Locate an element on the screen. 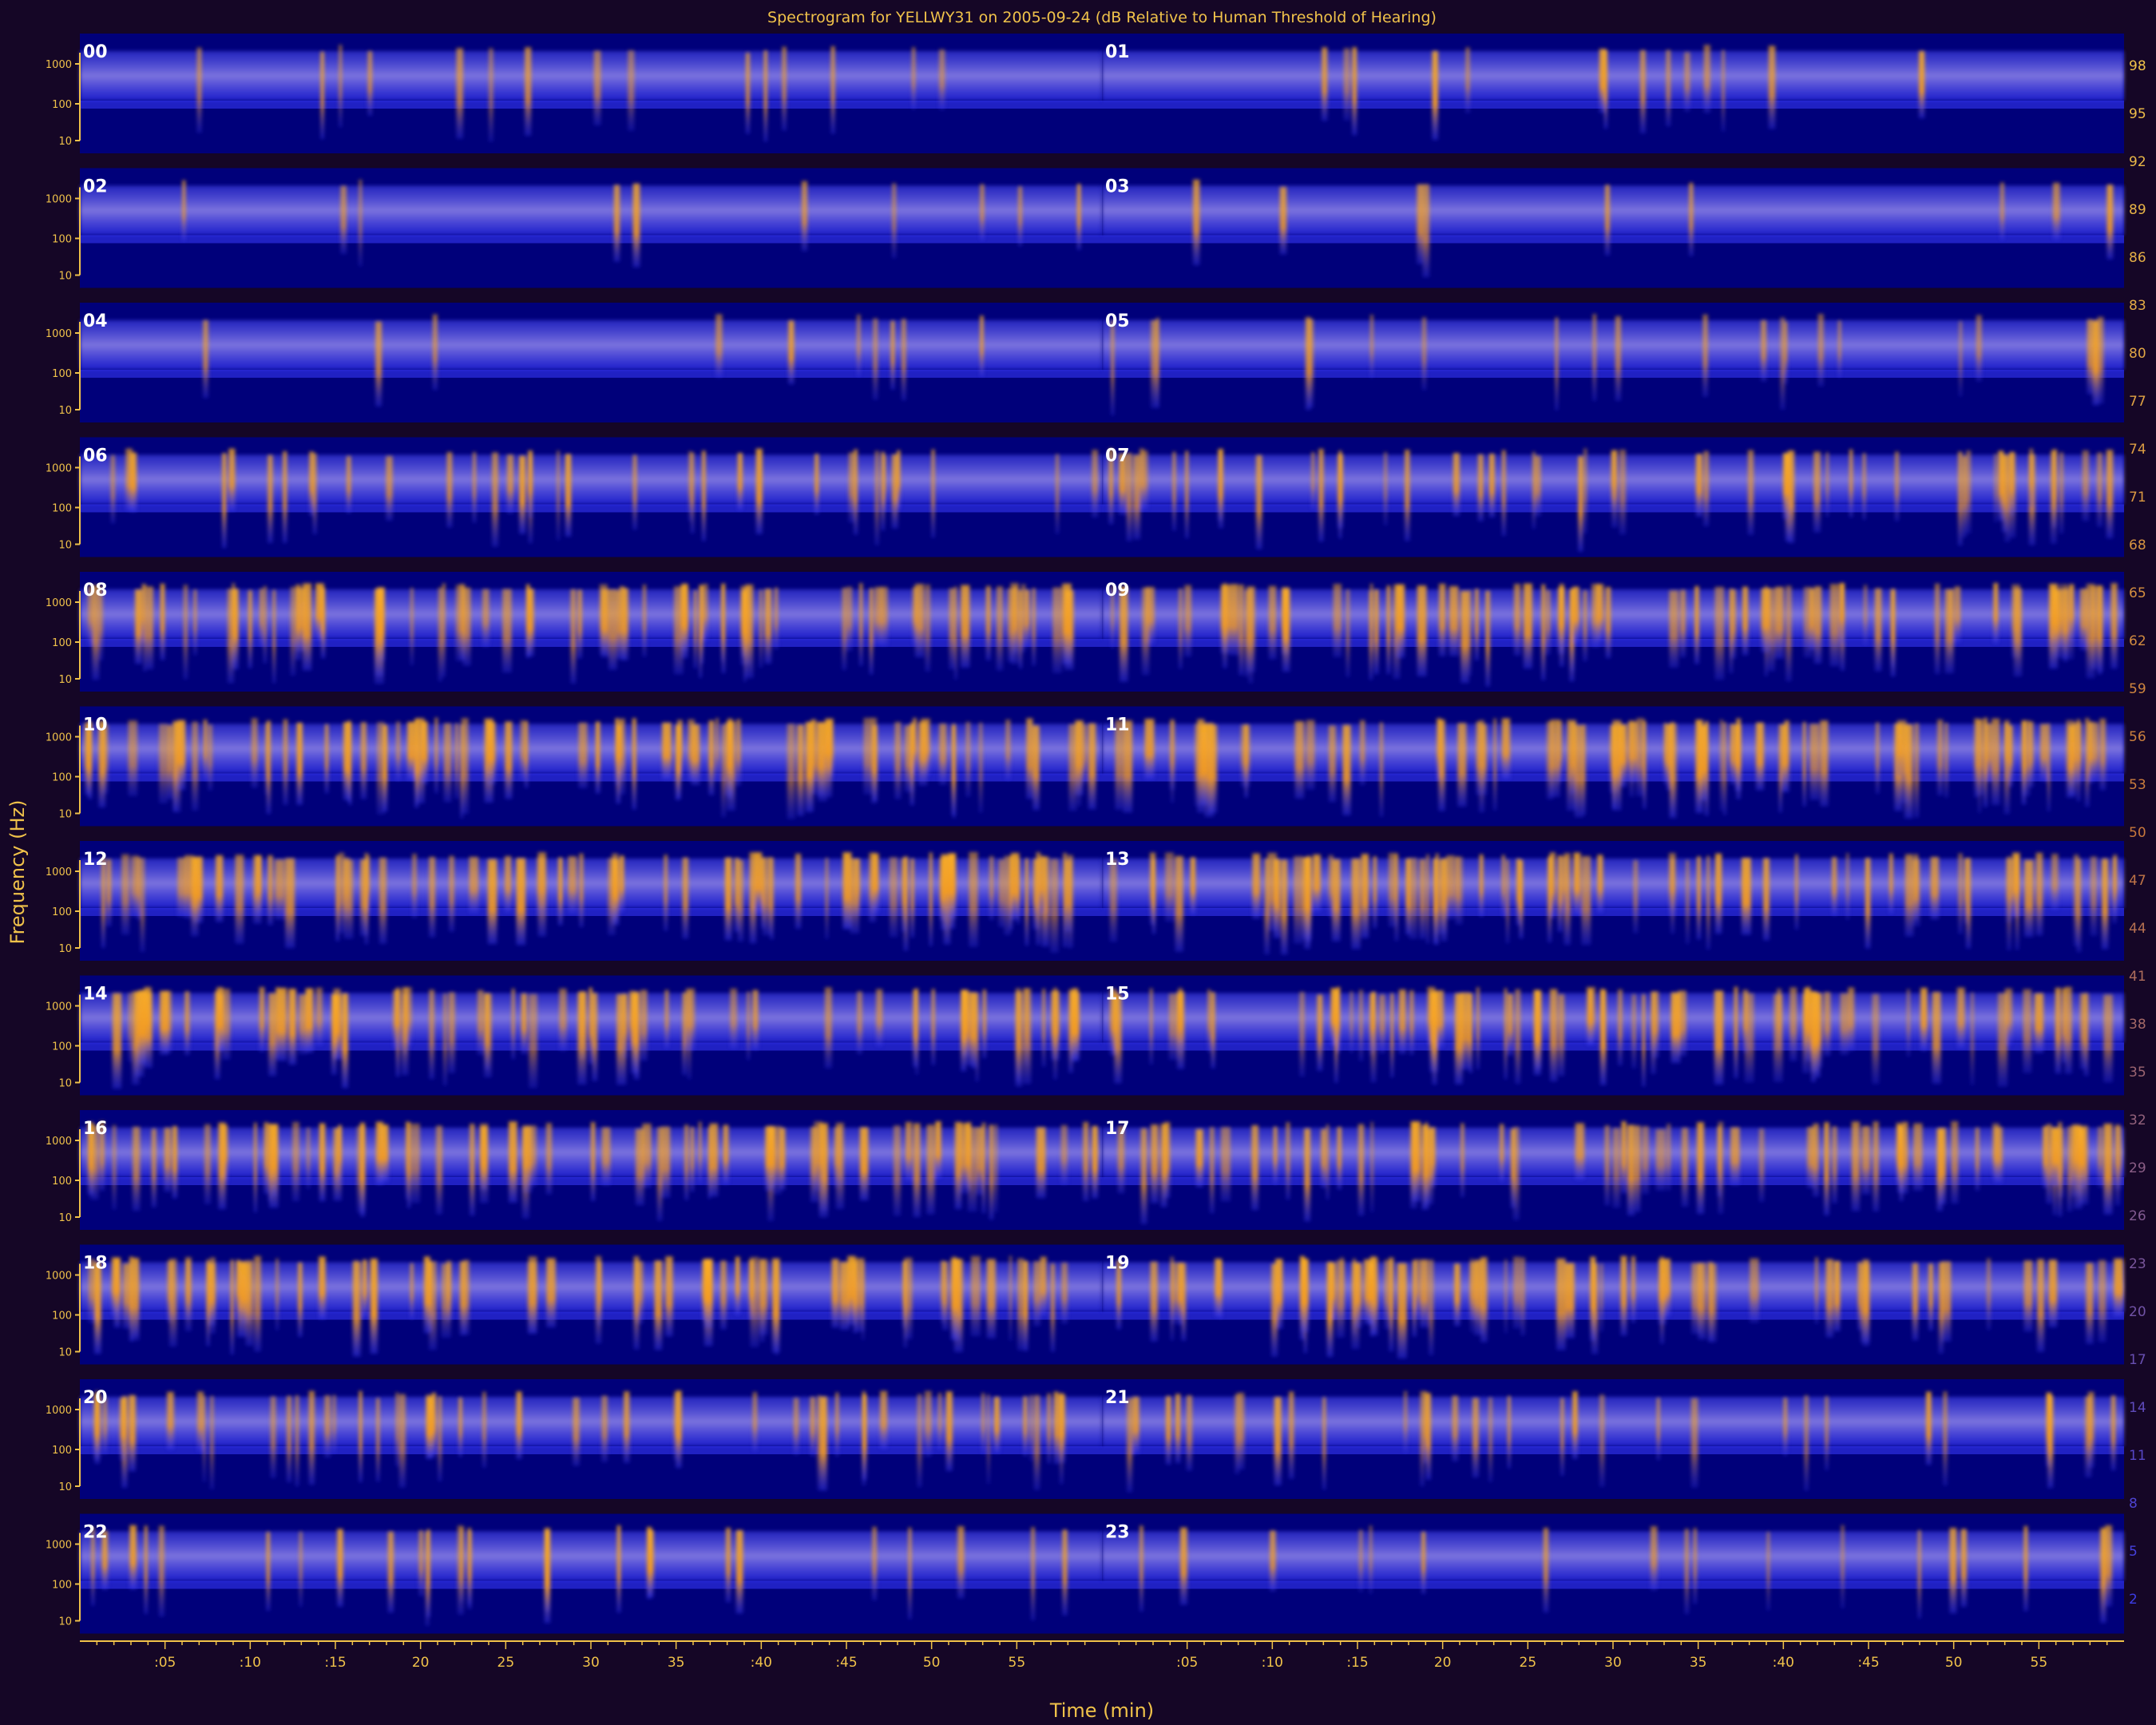 This screenshot has height=1725, width=2156. colorbar-tick-label: 20 is located at coordinates (2137, 1312).